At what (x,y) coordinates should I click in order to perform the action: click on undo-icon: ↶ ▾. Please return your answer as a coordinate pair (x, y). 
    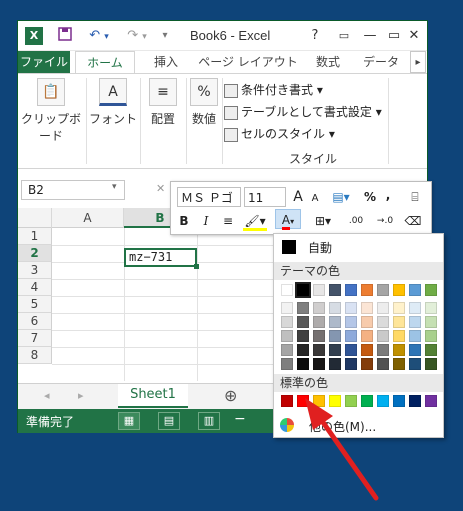
    Looking at the image, I should click on (99, 36).